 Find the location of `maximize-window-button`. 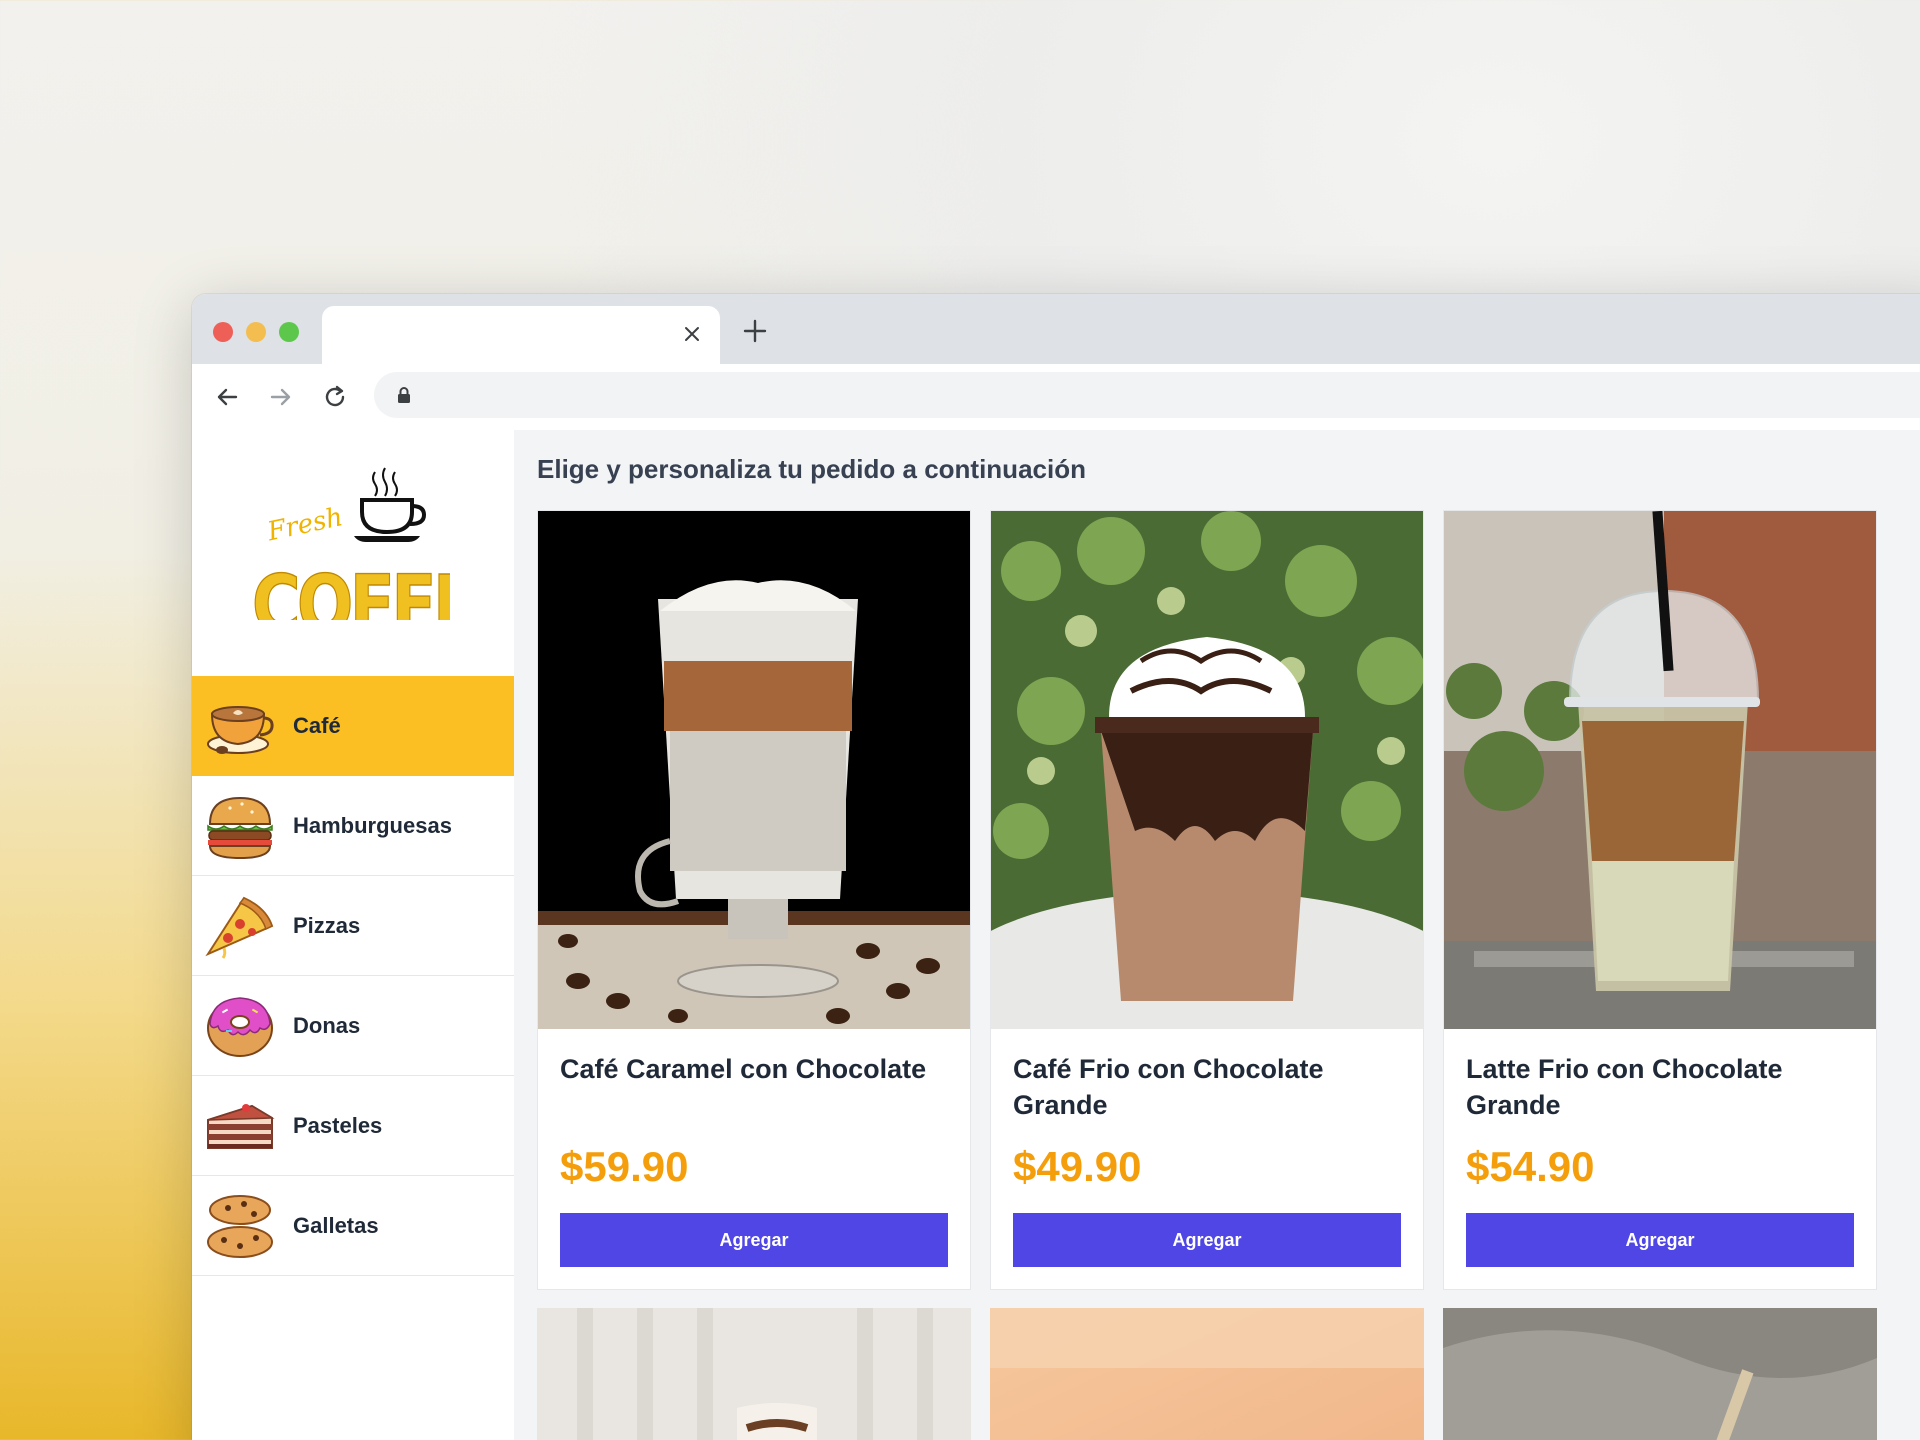

maximize-window-button is located at coordinates (289, 332).